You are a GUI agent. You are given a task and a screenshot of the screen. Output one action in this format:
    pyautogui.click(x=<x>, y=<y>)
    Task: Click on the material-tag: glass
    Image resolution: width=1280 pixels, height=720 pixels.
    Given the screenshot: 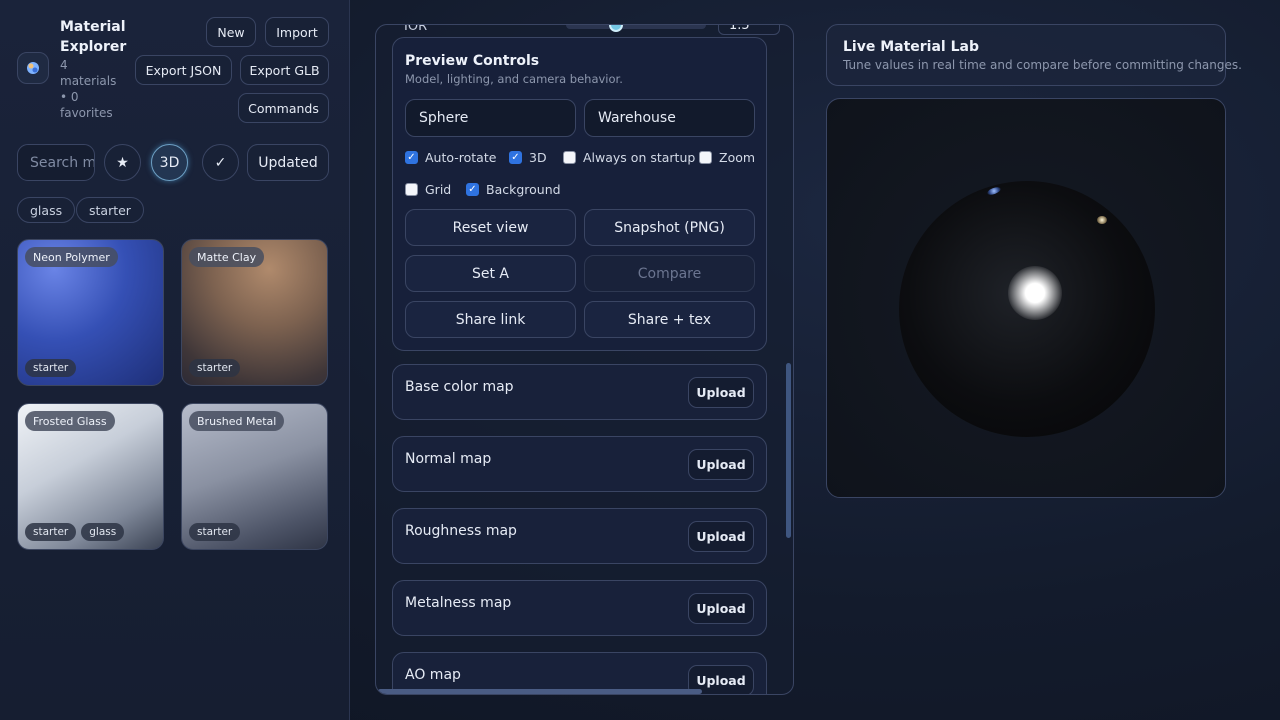 What is the action you would take?
    pyautogui.click(x=103, y=532)
    